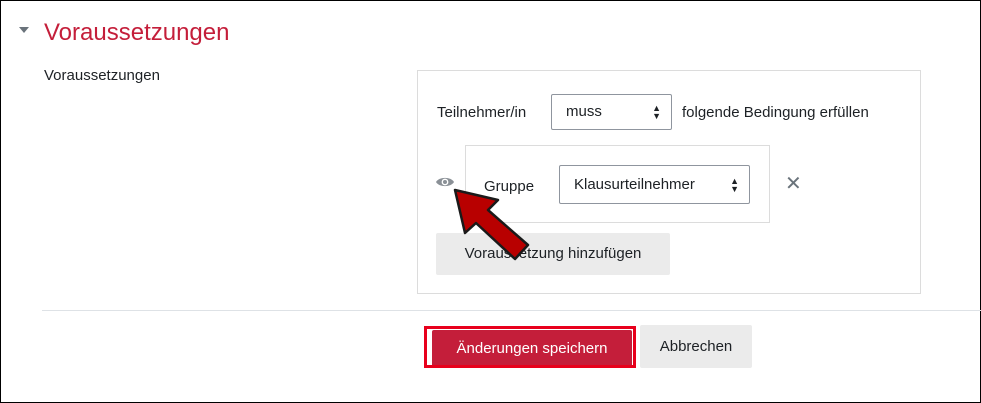 The image size is (981, 403). What do you see at coordinates (584, 111) in the screenshot?
I see `must-select-value: muss` at bounding box center [584, 111].